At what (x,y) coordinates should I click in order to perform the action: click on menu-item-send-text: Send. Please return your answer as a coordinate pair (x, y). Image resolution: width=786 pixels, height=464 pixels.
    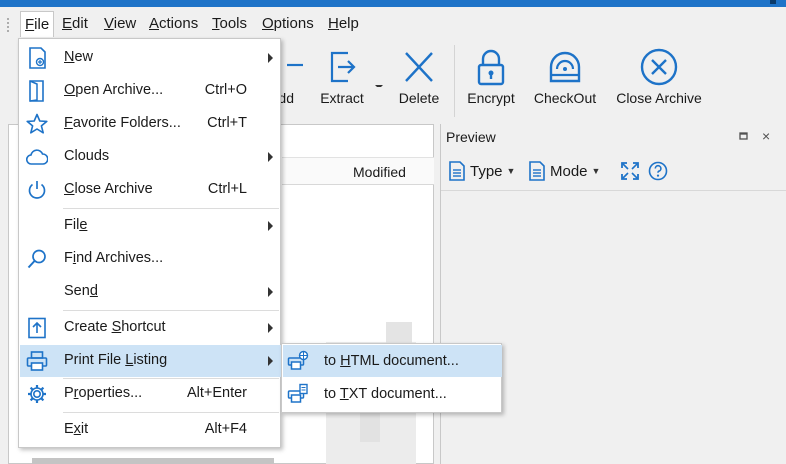
    Looking at the image, I should click on (81, 291).